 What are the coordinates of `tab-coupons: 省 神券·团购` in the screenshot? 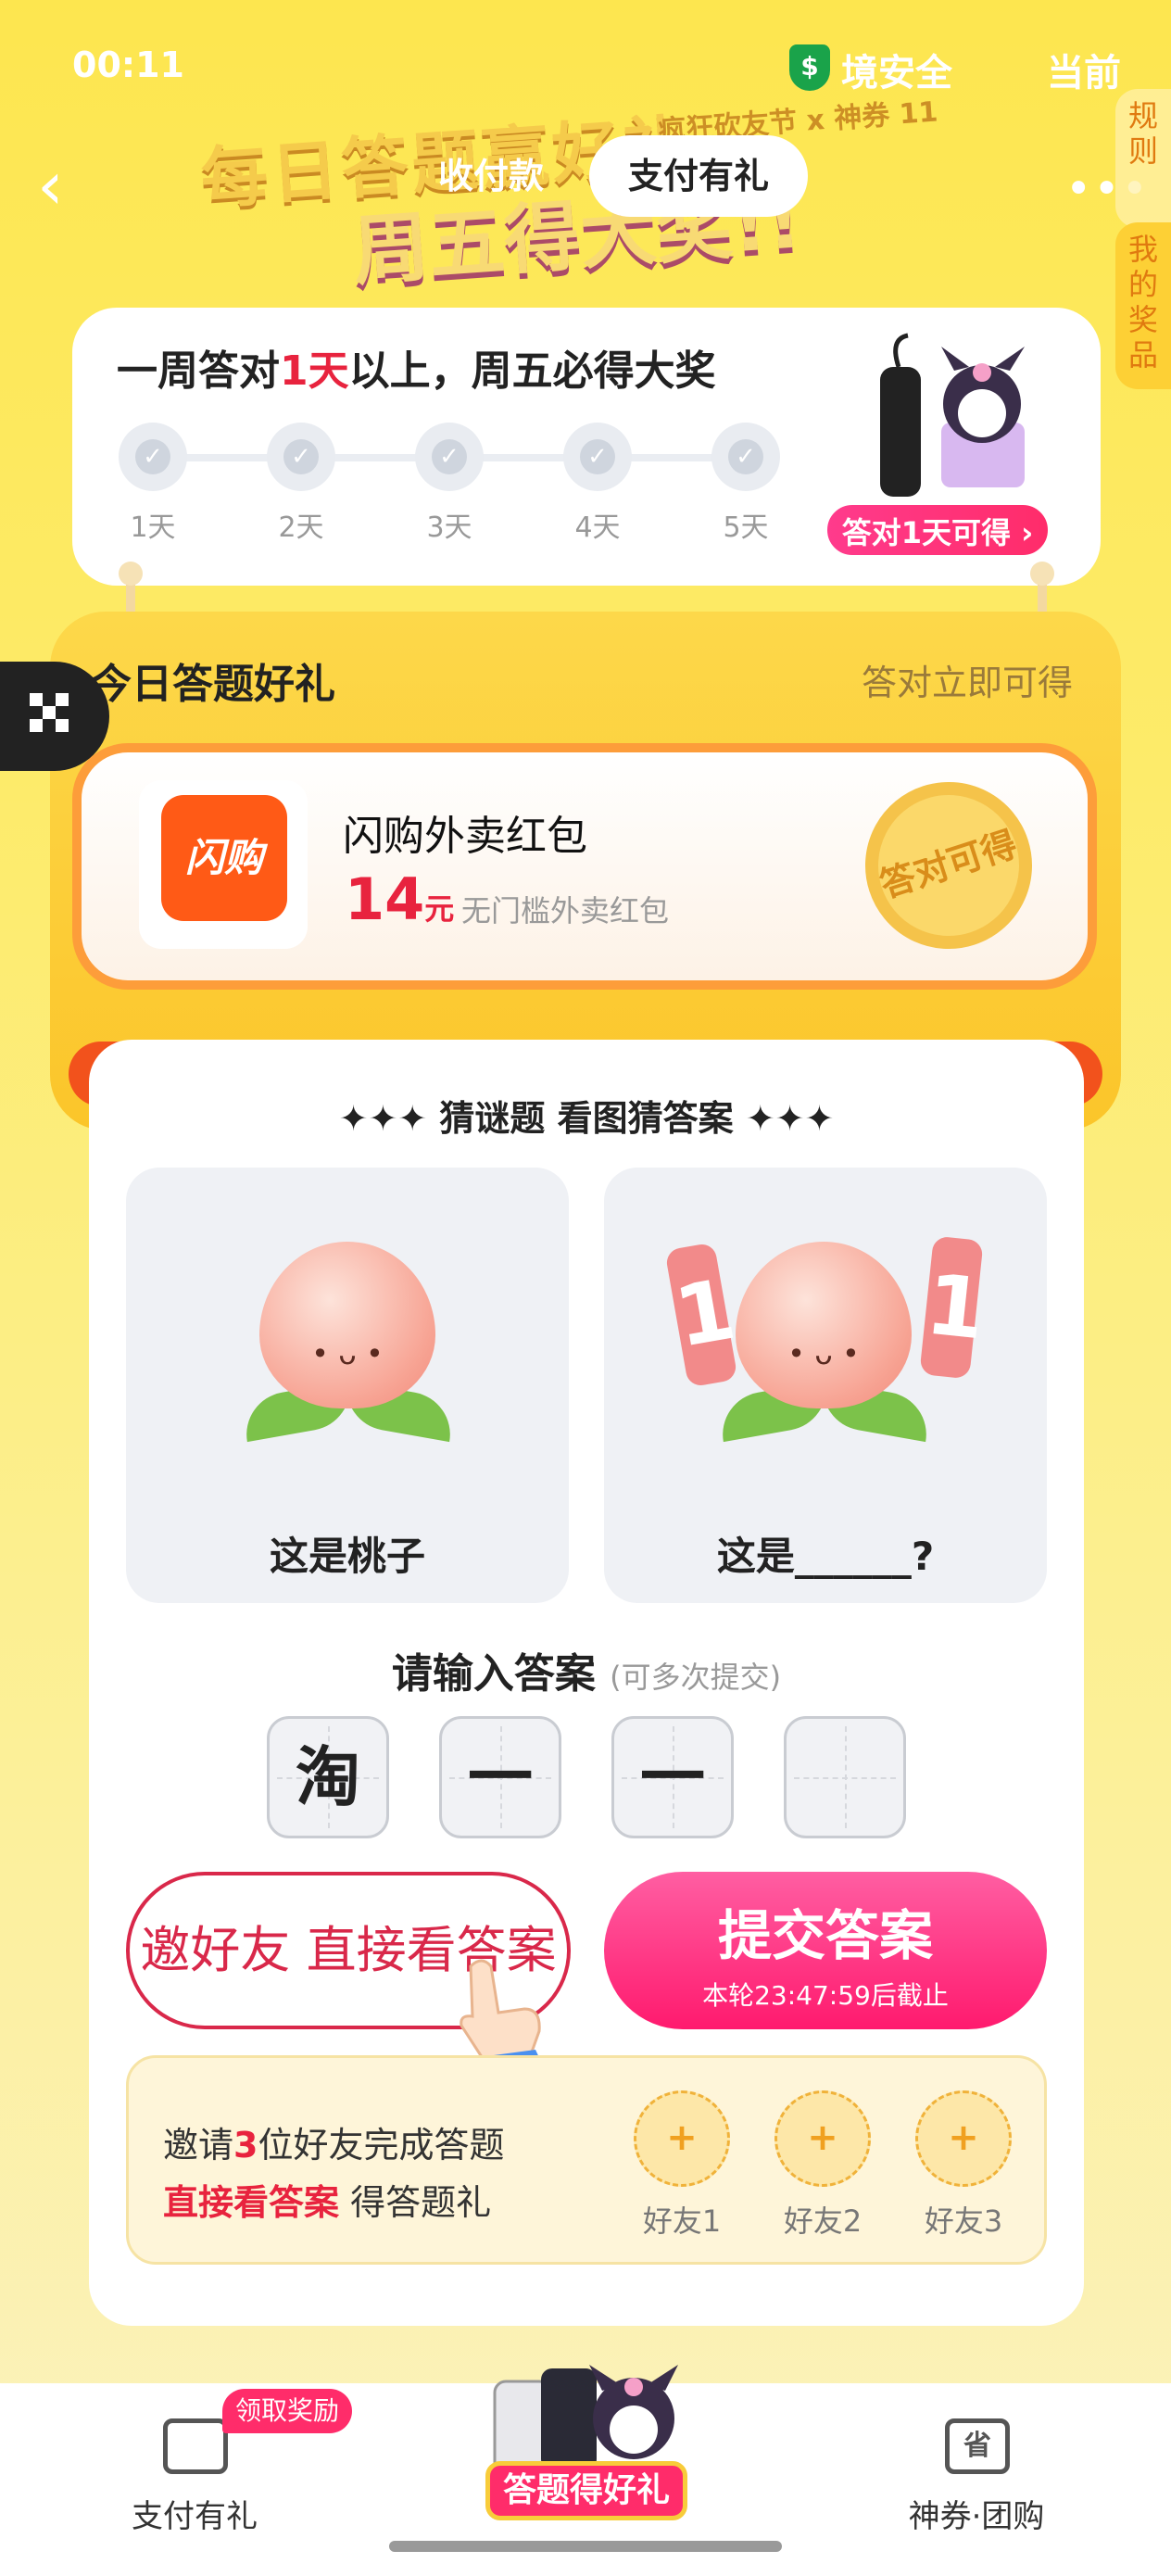 It's located at (976, 2469).